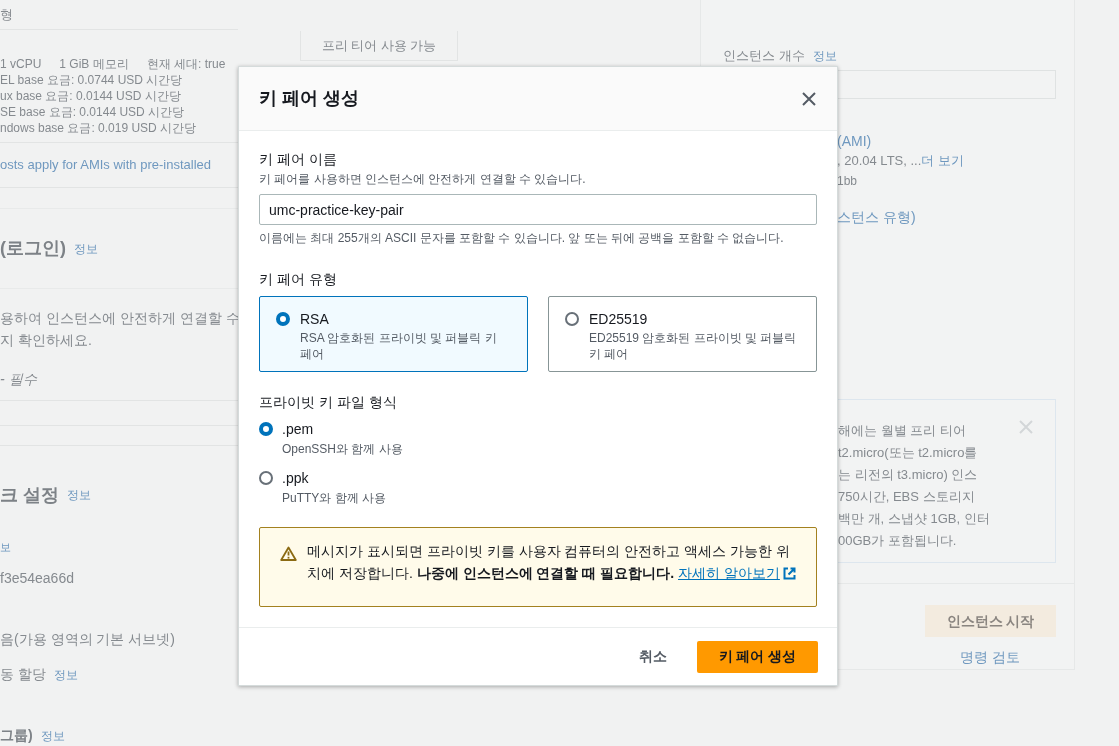 The height and width of the screenshot is (746, 1119). What do you see at coordinates (848, 182) in the screenshot?
I see `ami-id: 1bb` at bounding box center [848, 182].